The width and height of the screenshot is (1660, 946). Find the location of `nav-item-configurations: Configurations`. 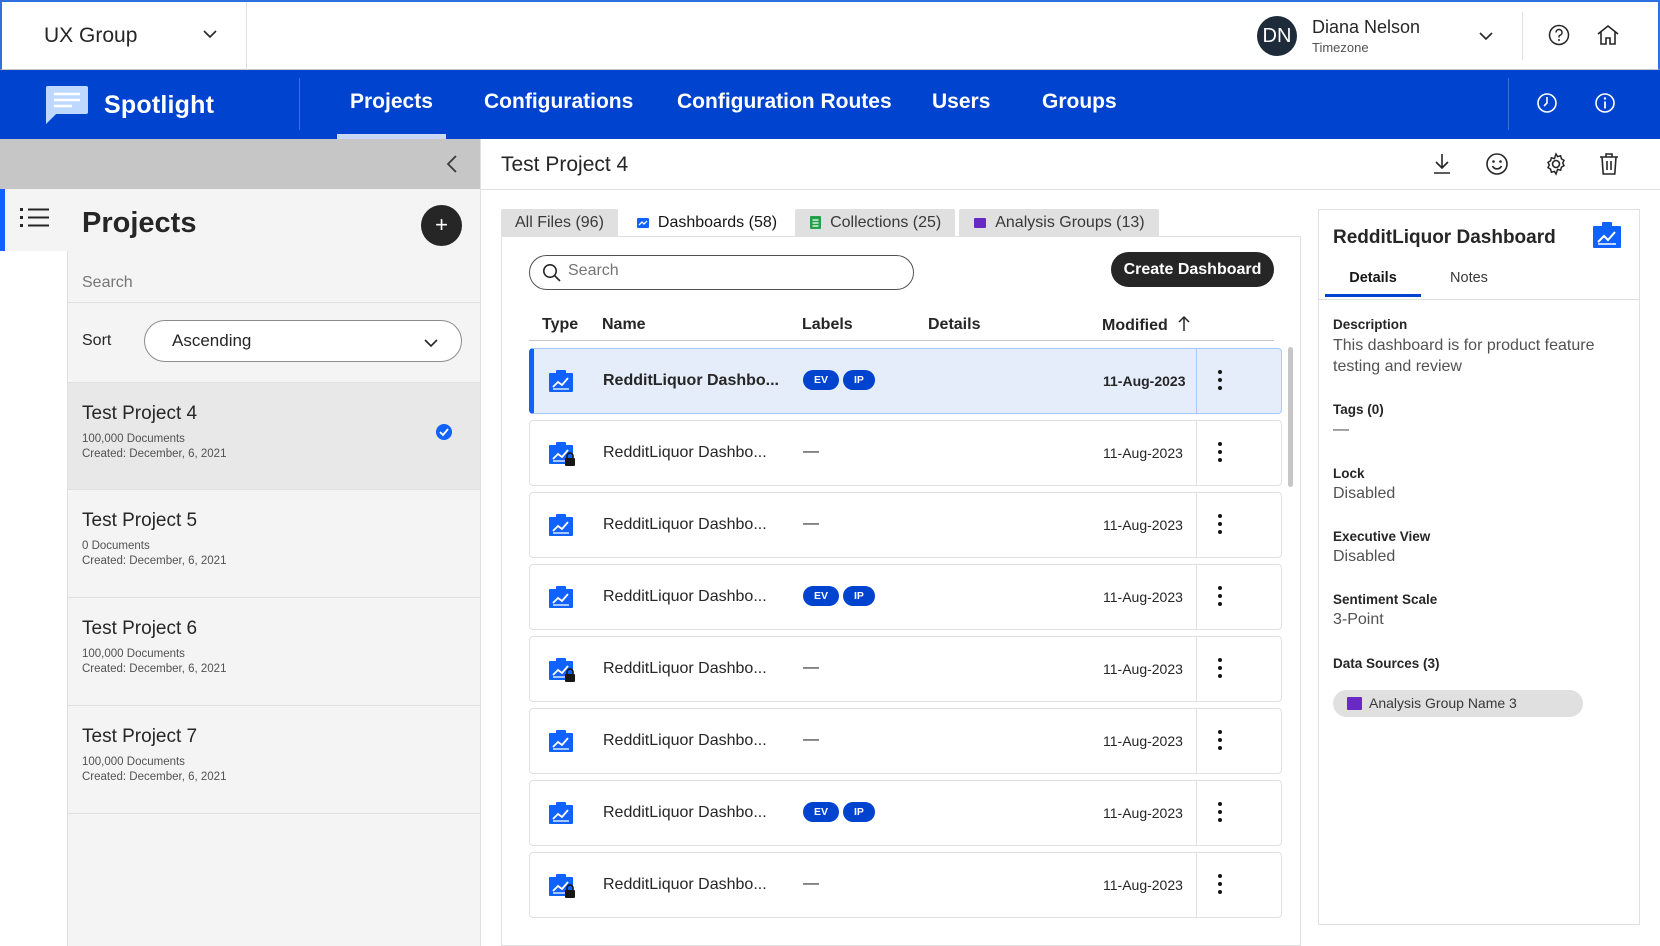

nav-item-configurations: Configurations is located at coordinates (558, 104).